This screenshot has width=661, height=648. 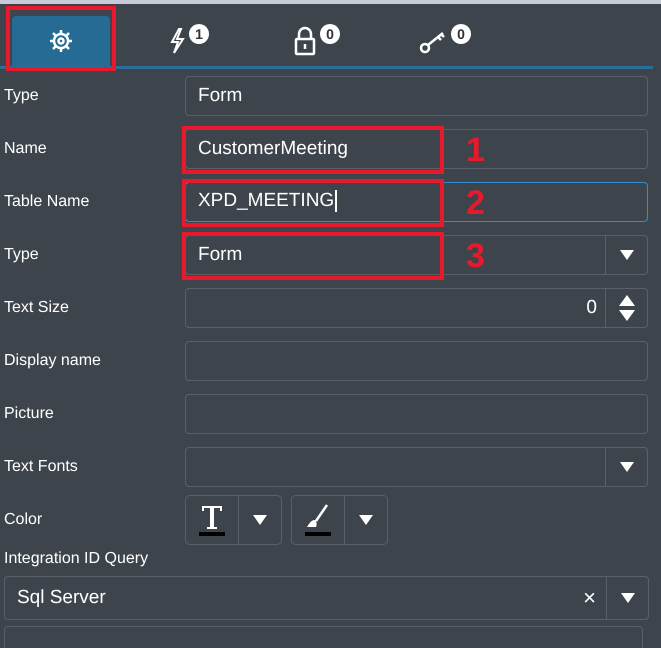 I want to click on tab: 1, so click(x=189, y=41).